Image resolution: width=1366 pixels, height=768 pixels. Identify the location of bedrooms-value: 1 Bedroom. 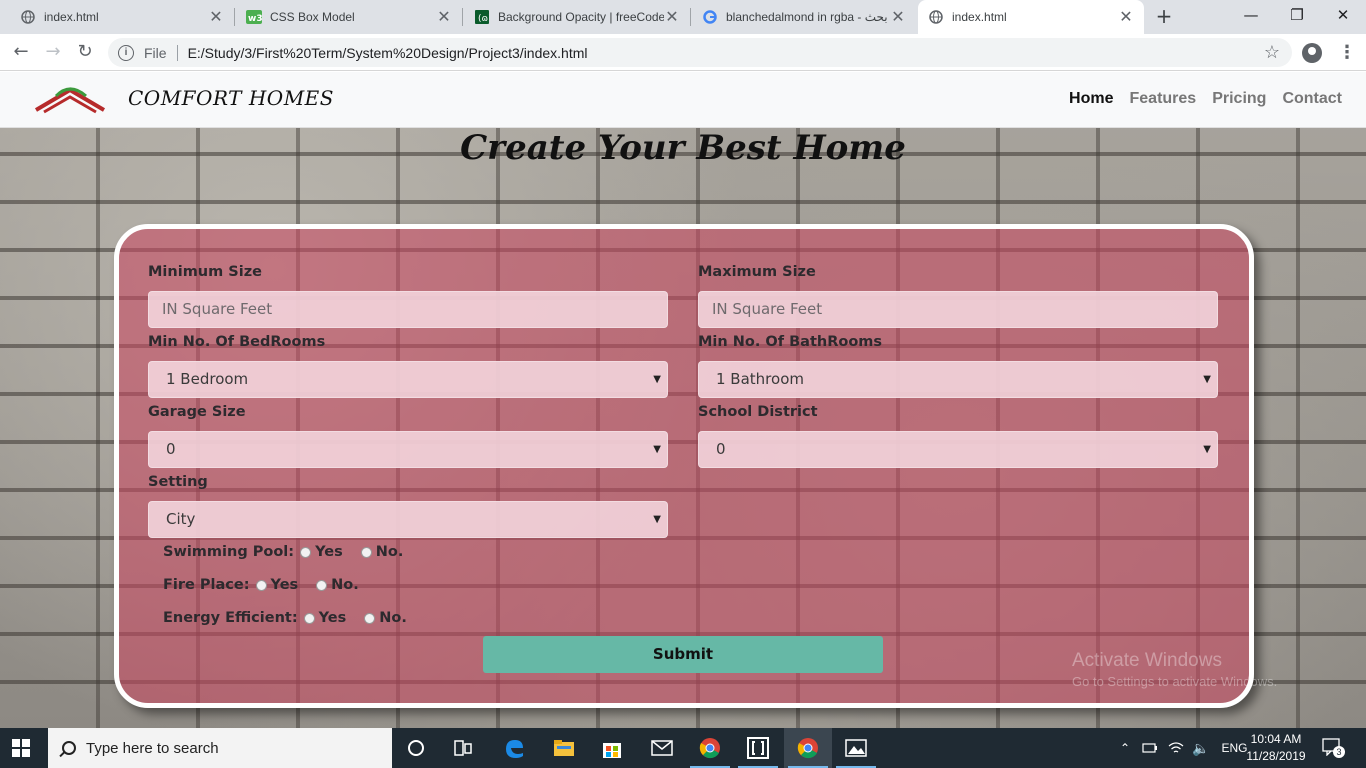
(207, 379).